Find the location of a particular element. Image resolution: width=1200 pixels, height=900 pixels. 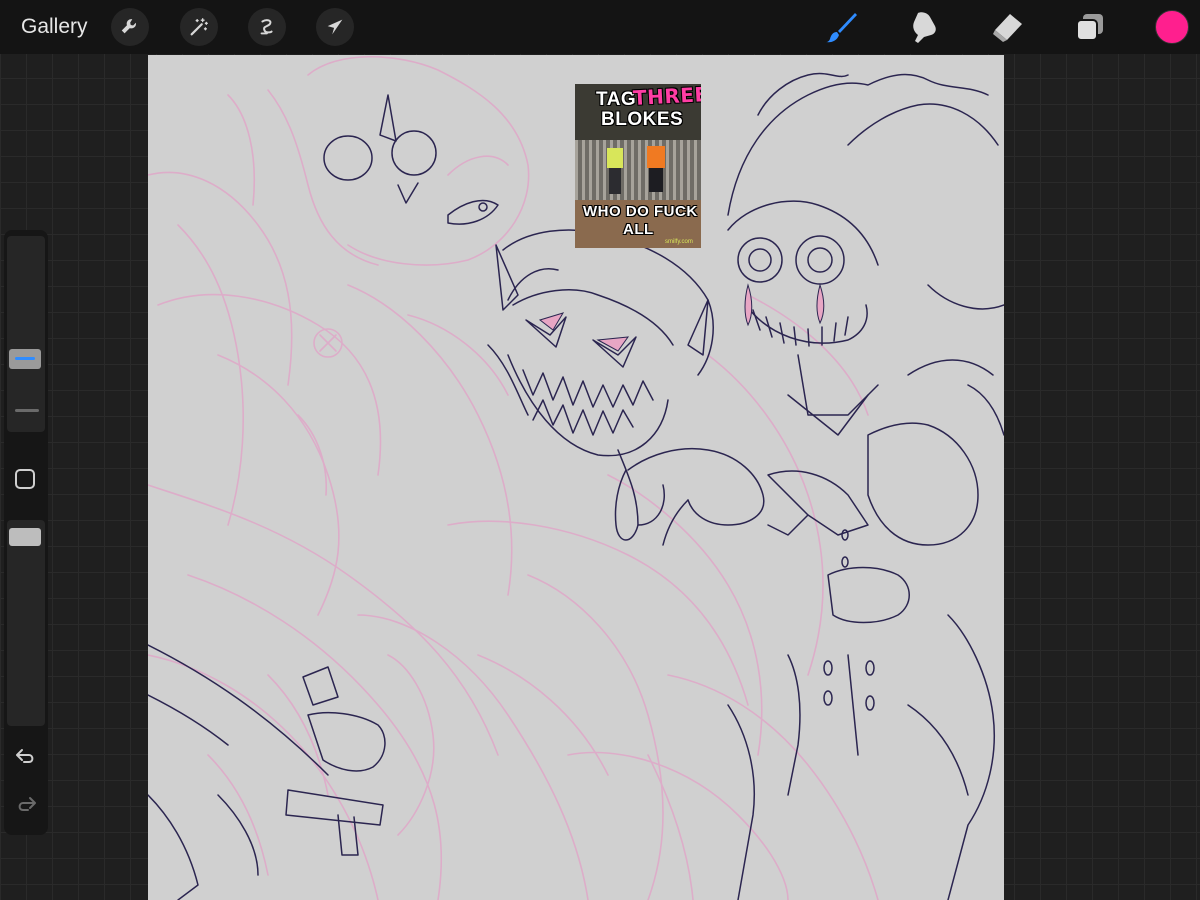

redo-icon is located at coordinates (26, 805).